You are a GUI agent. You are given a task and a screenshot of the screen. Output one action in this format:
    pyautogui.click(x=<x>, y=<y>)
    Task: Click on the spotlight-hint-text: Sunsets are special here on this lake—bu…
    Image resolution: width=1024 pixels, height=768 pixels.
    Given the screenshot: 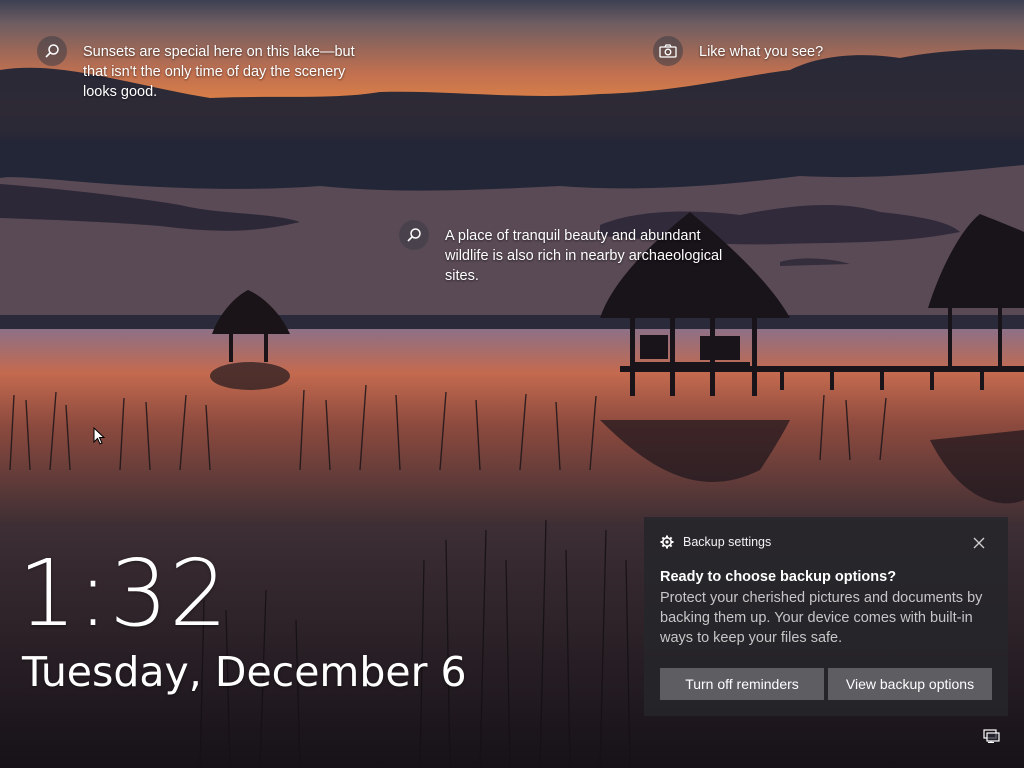 What is the action you would take?
    pyautogui.click(x=219, y=72)
    